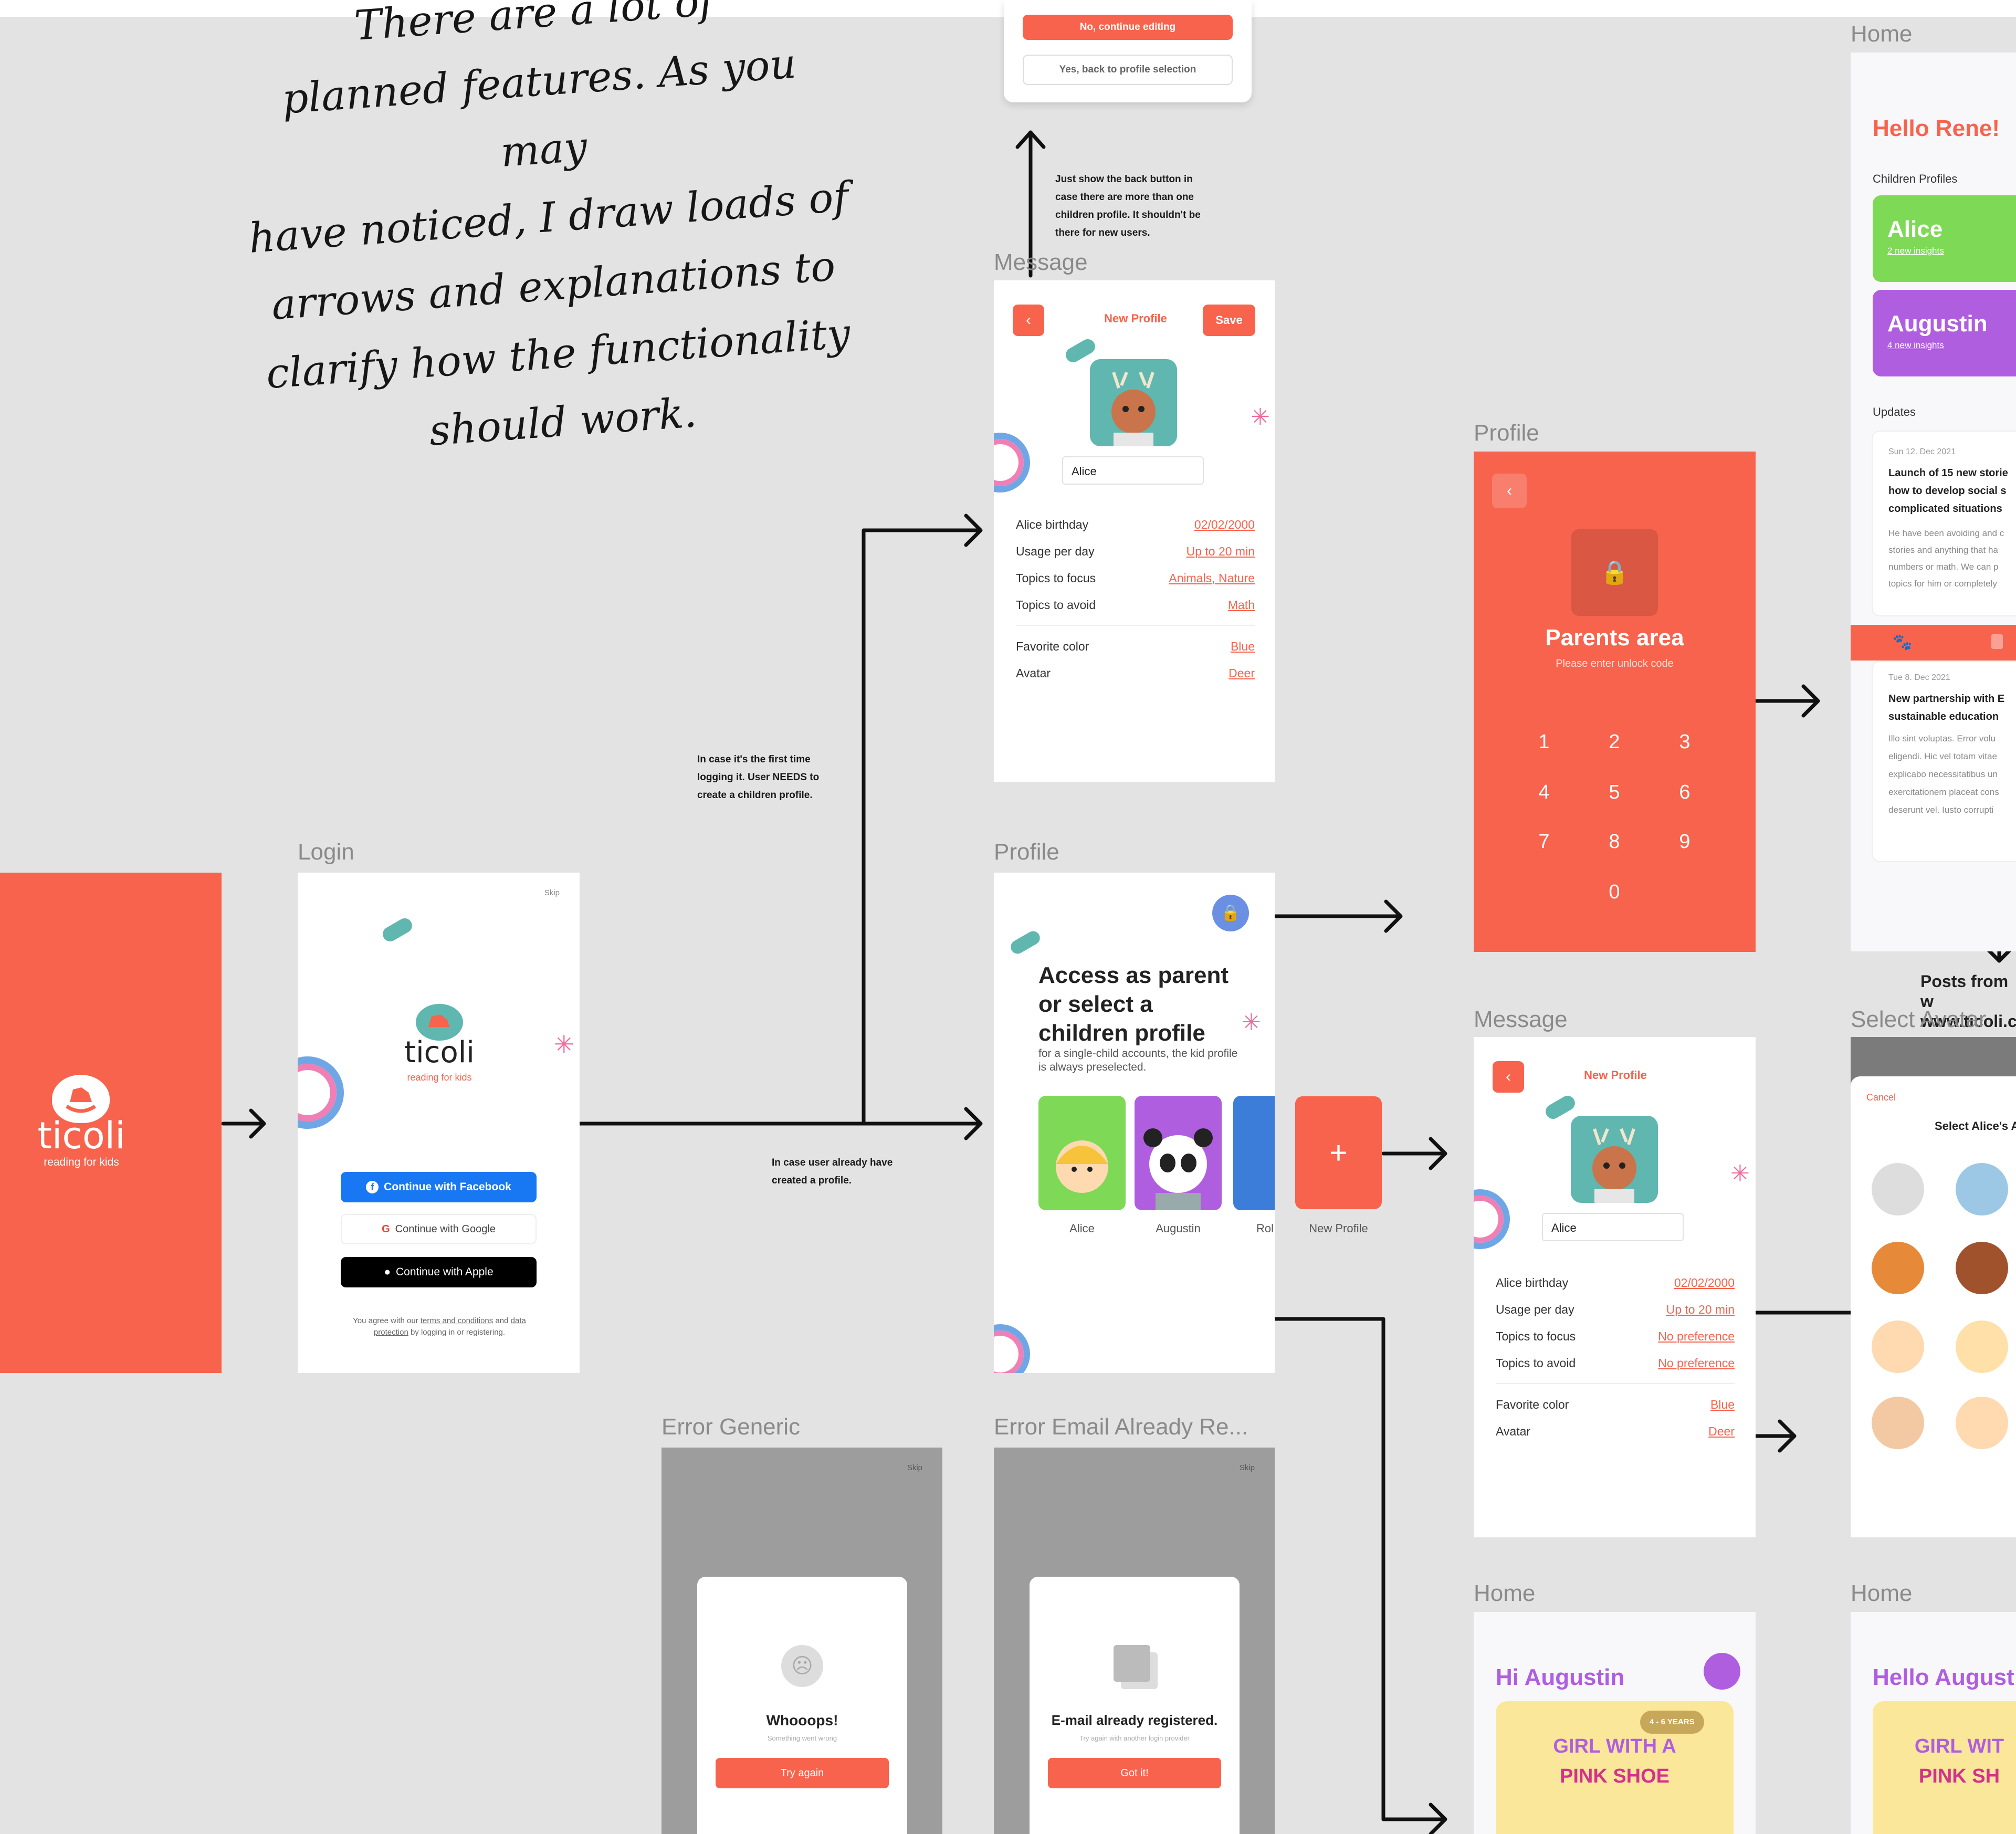  I want to click on error-title: E-mail already registered., so click(1134, 1720).